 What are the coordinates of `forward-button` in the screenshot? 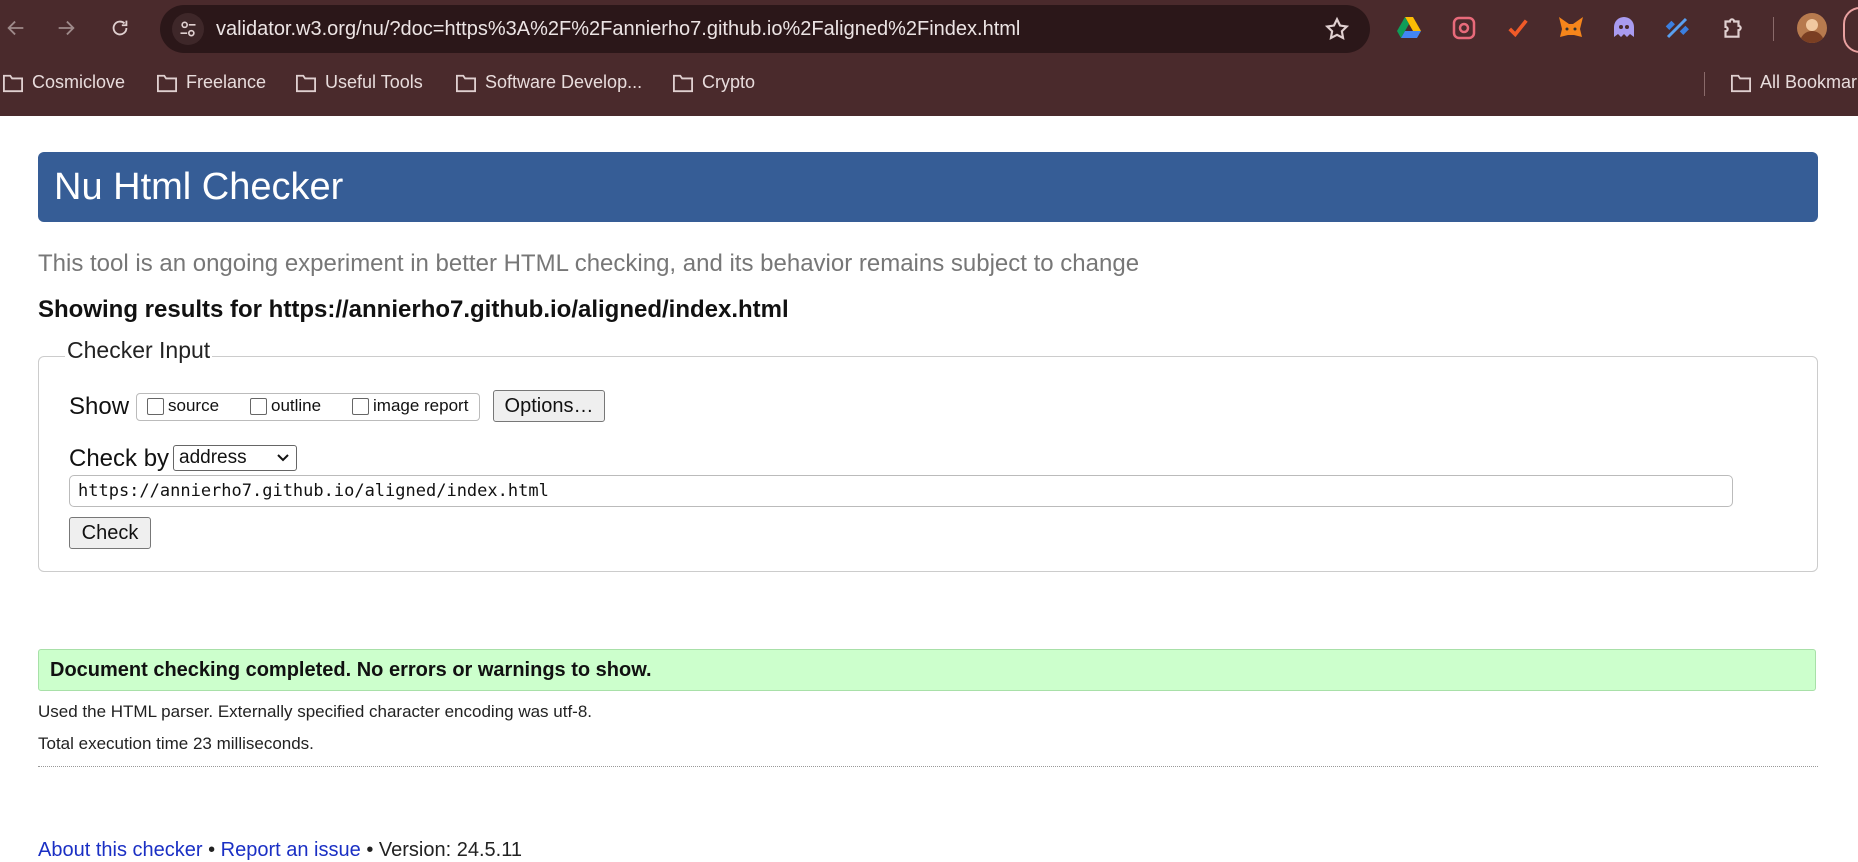 It's located at (66, 28).